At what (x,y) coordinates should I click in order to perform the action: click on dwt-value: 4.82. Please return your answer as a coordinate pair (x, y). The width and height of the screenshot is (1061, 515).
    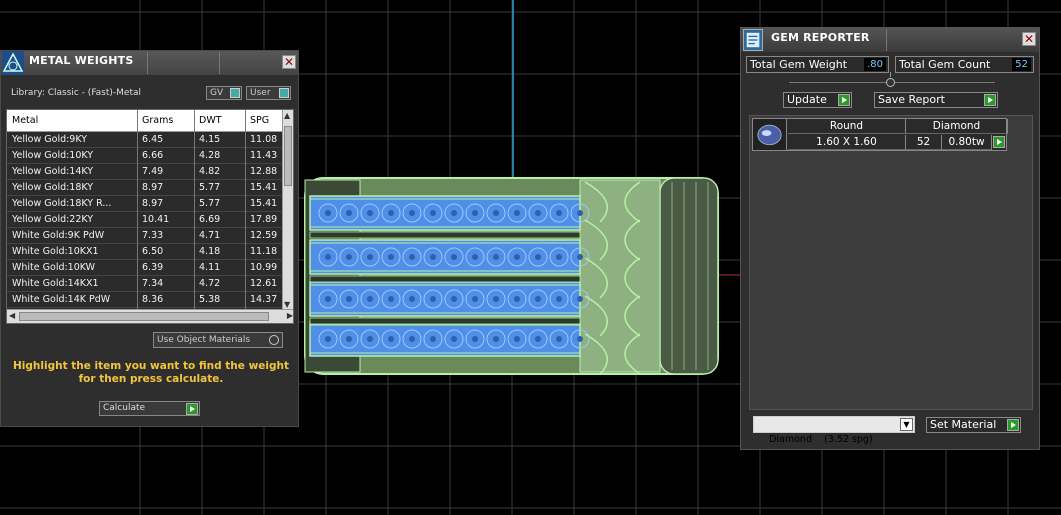
    Looking at the image, I should click on (210, 171).